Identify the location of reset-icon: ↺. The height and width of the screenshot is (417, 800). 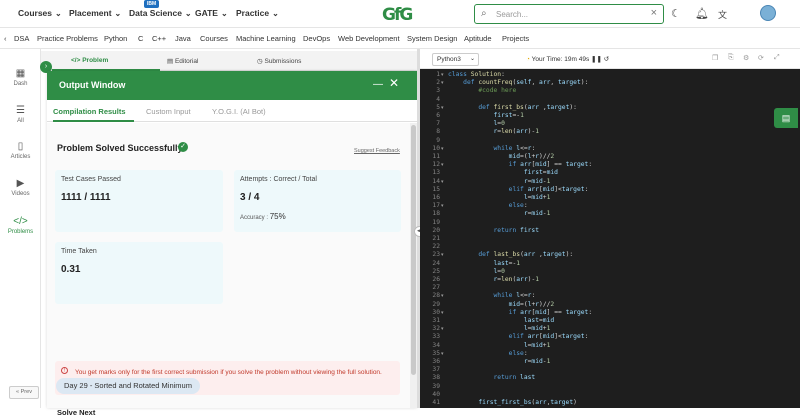
(606, 59).